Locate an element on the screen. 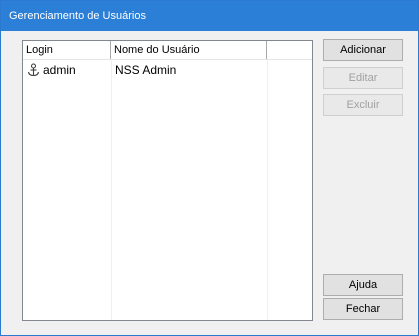 The image size is (419, 336). column-header-login: Login is located at coordinates (67, 50).